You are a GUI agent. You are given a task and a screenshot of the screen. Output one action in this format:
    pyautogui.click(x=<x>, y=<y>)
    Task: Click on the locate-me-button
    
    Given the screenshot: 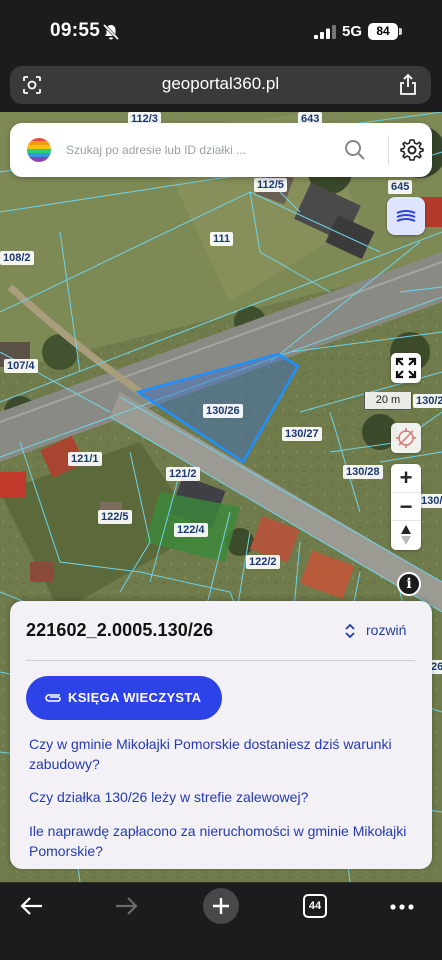 What is the action you would take?
    pyautogui.click(x=406, y=438)
    